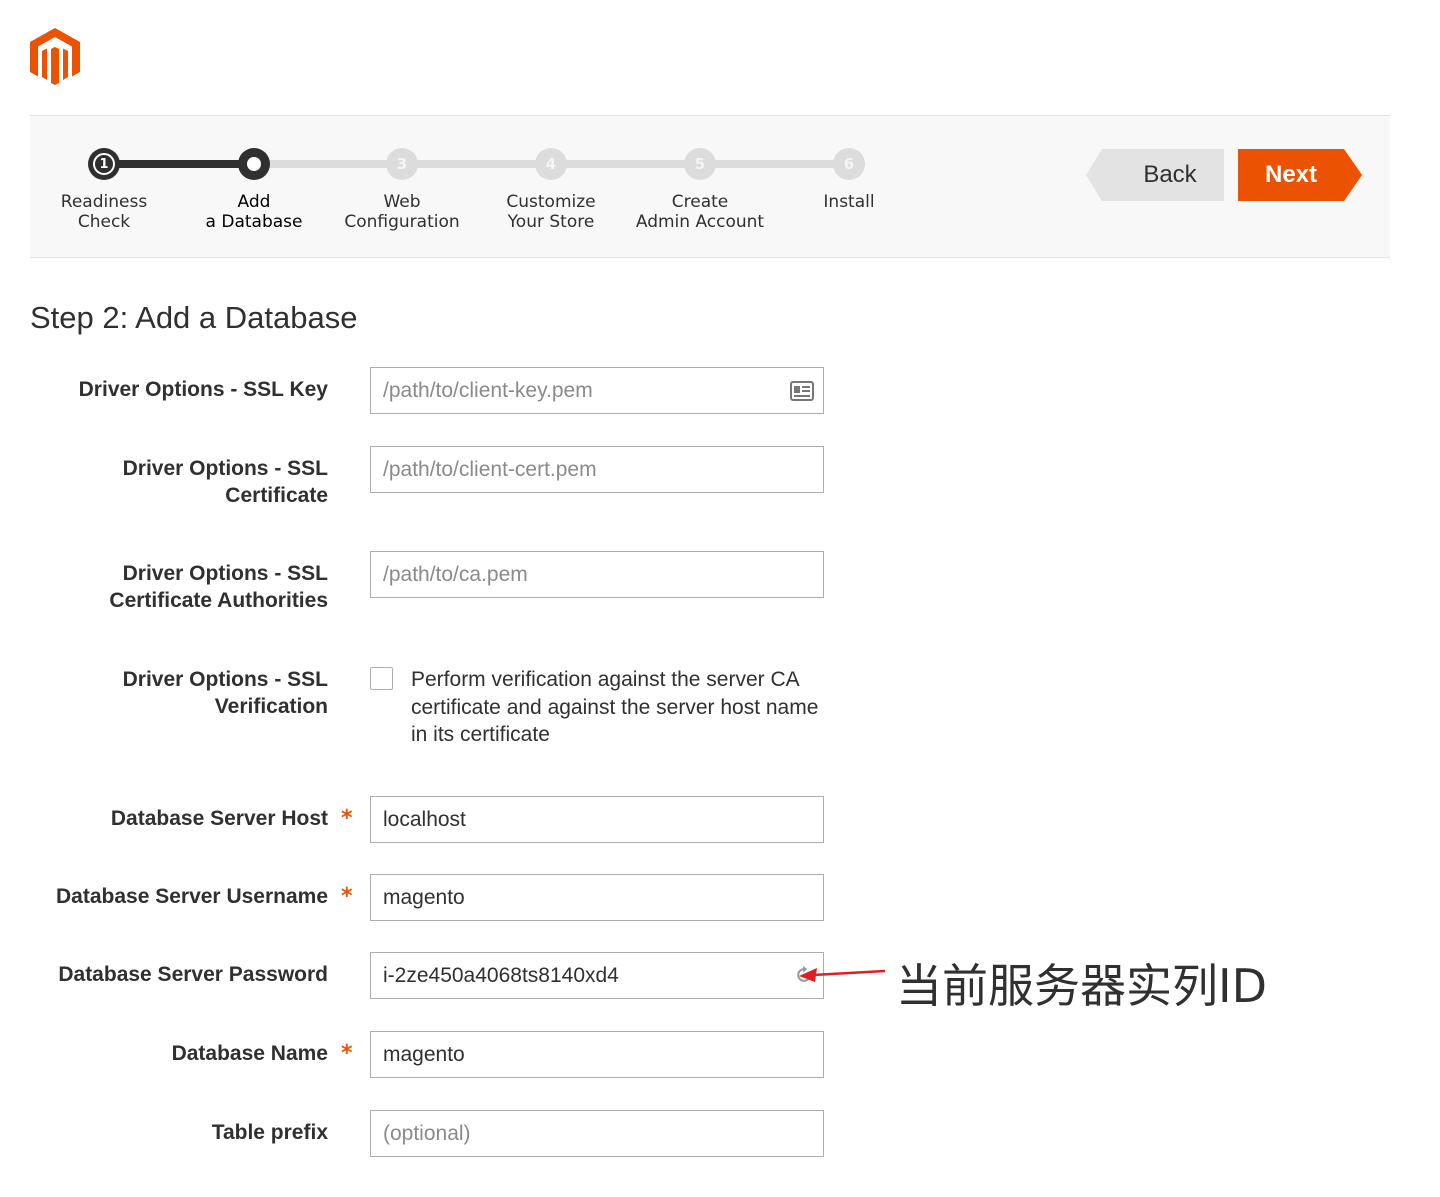 Image resolution: width=1440 pixels, height=1197 pixels. I want to click on page-title: Step 2: Add a Database, so click(194, 317).